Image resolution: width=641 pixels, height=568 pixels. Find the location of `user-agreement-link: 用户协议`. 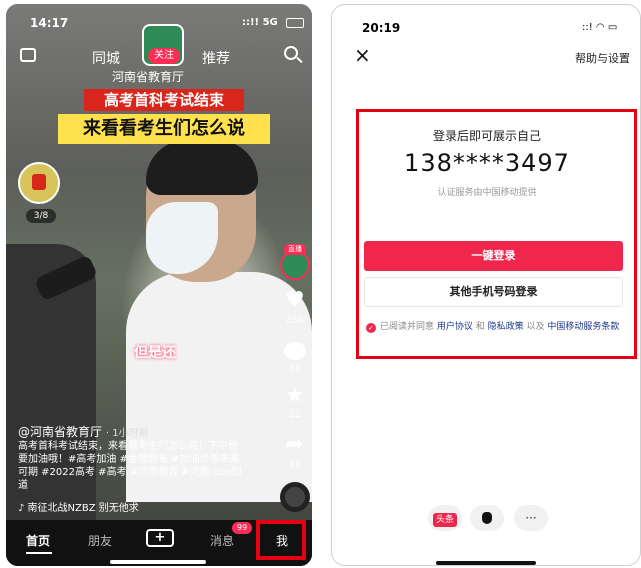

user-agreement-link: 用户协议 is located at coordinates (455, 327).